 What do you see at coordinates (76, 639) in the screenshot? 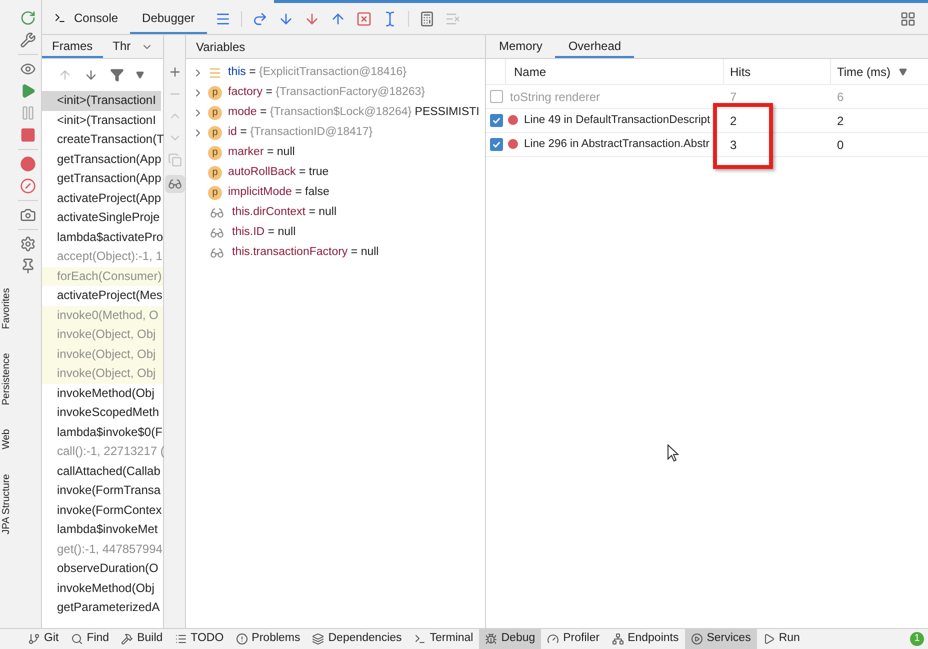
I see `search-icon` at bounding box center [76, 639].